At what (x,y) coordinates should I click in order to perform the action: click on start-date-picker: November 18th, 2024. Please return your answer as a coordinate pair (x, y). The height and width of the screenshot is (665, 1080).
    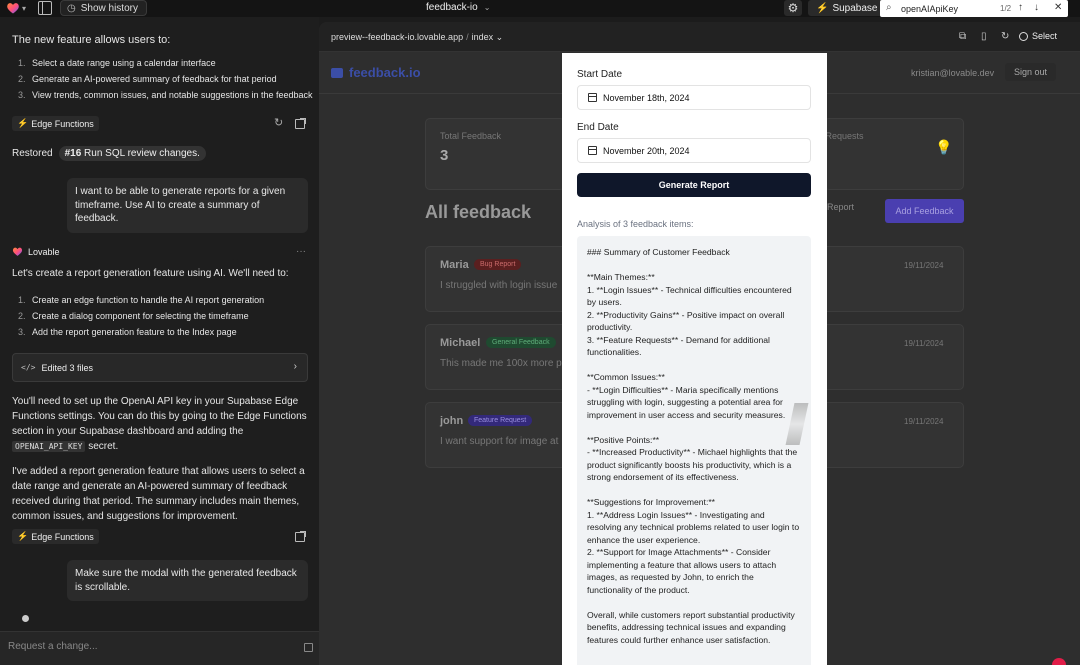
    Looking at the image, I should click on (694, 97).